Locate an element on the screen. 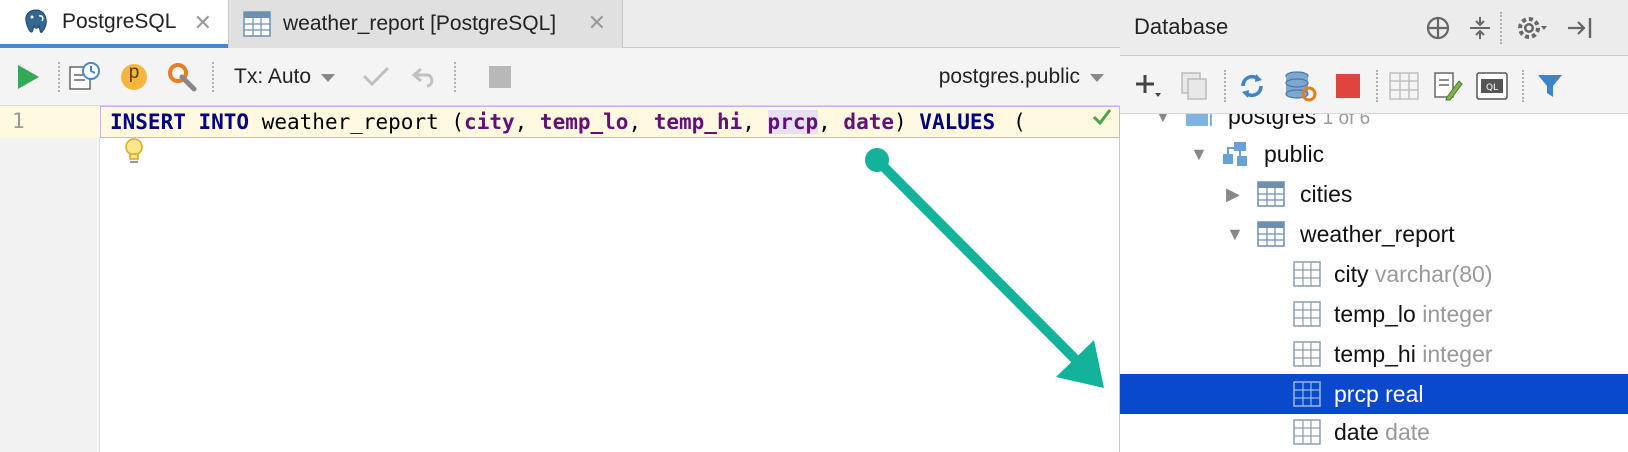 This screenshot has height=452, width=1628. schema-label: postgres.public is located at coordinates (1009, 76).